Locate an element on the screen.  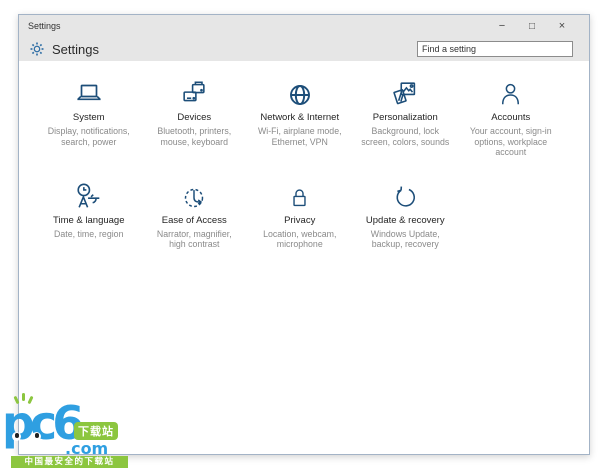
category-description: Narrator, magnifier, high contrast is located at coordinates (194, 239).